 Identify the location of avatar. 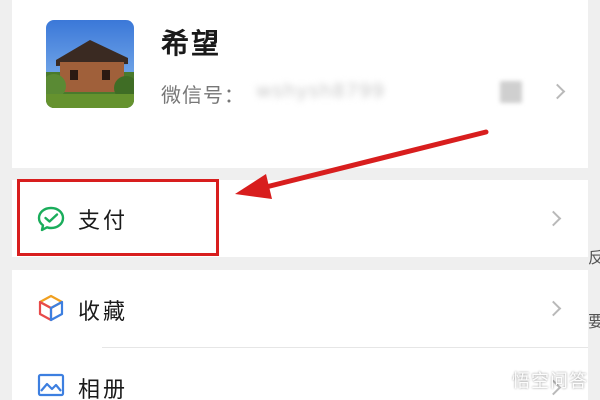
(90, 64).